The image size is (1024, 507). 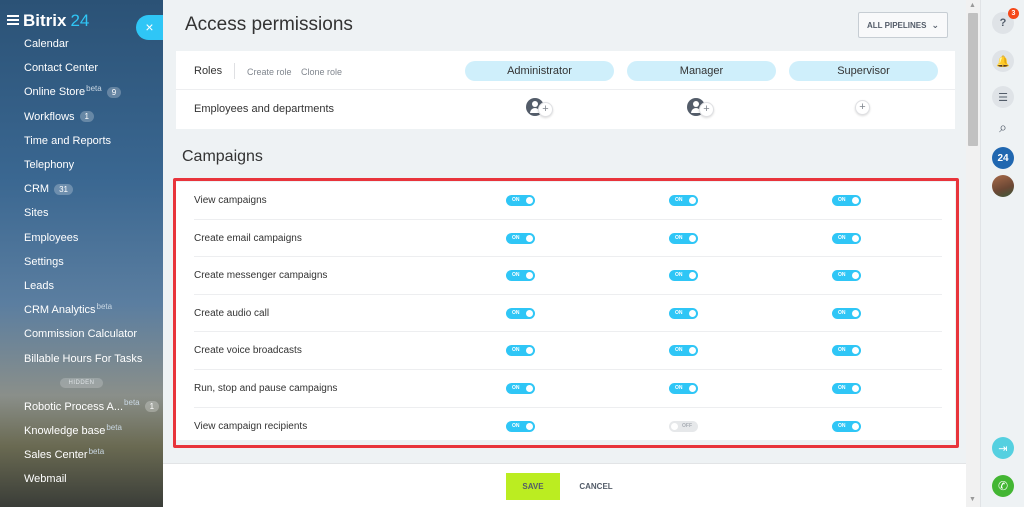 I want to click on sidebar-item-label: Calendar, so click(x=46, y=44).